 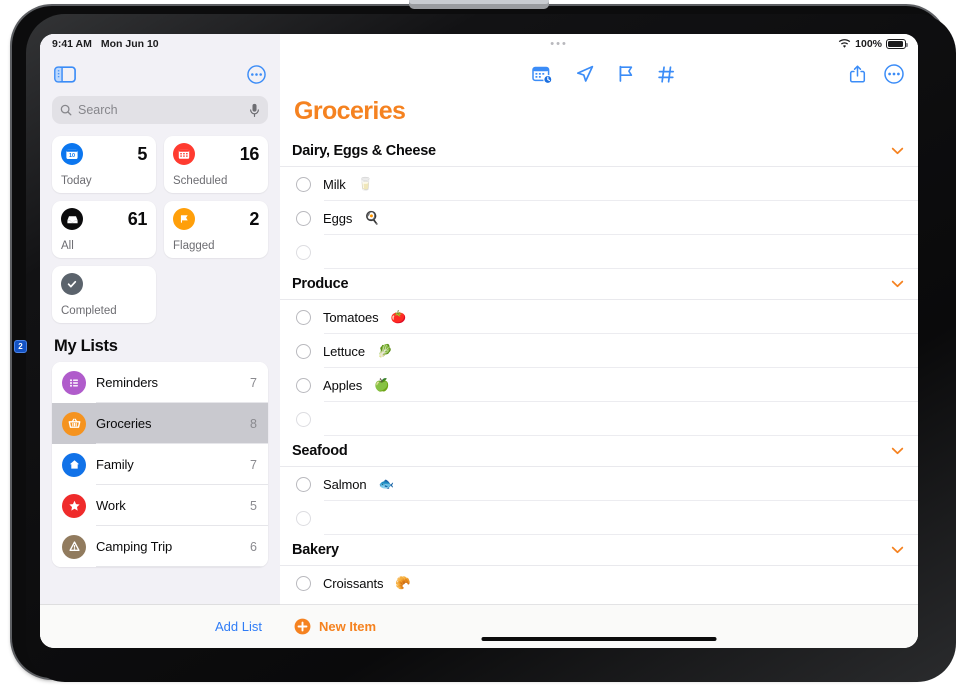 I want to click on section-header-produce: Produce, so click(x=599, y=284).